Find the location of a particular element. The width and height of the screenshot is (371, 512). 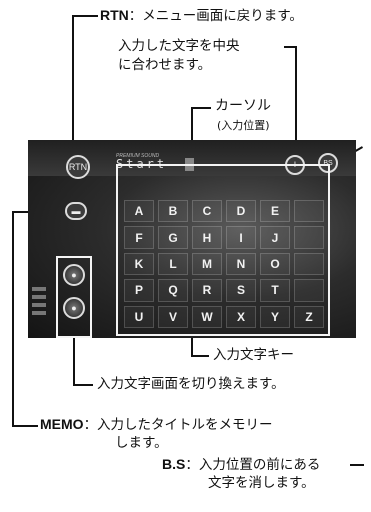

key-z: Z is located at coordinates (309, 316).